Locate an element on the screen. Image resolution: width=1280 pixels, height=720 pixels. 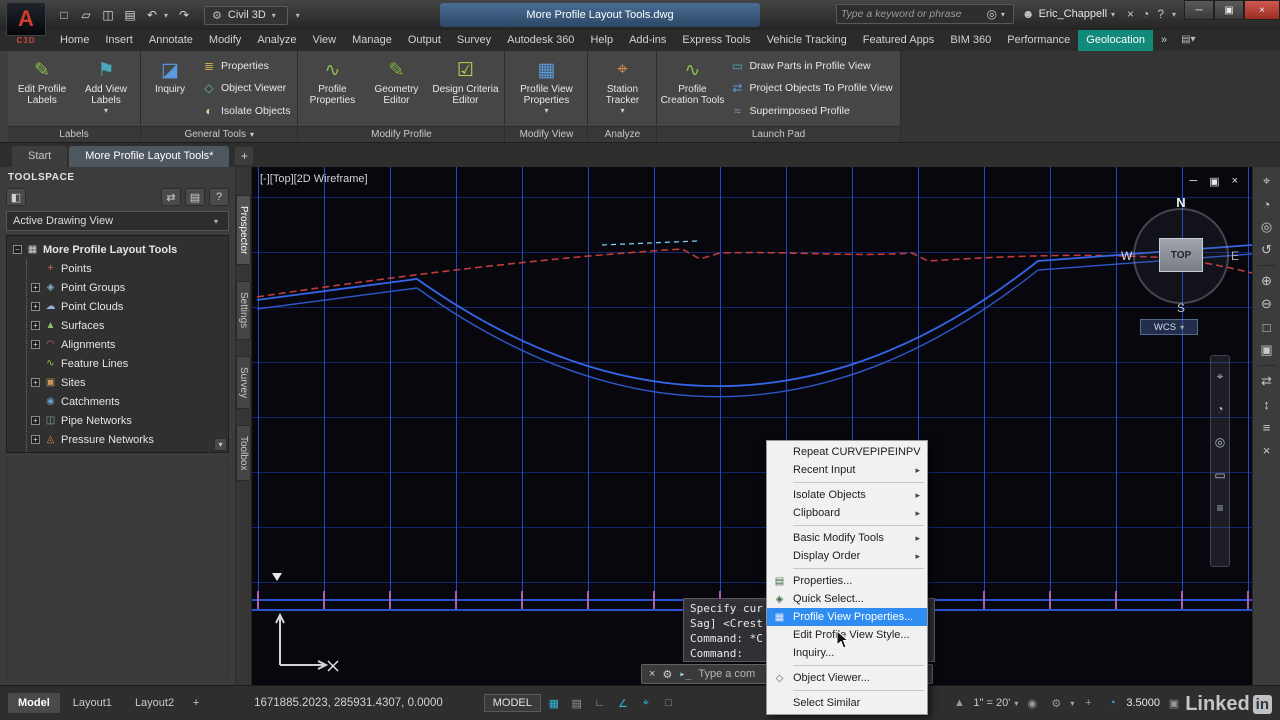
workspace-switcher: ⚙ Civil 3D ▾ is located at coordinates (246, 15).